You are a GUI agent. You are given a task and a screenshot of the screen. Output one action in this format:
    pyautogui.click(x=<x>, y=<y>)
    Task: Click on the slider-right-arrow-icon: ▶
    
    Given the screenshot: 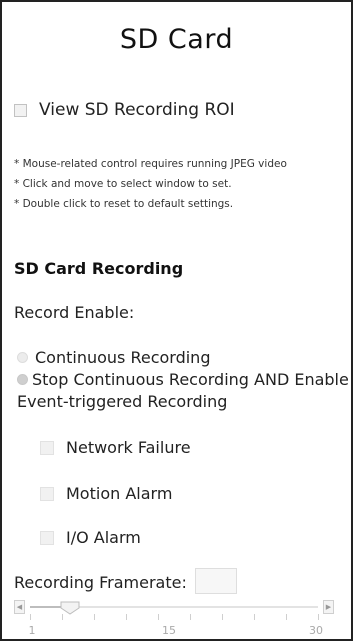 What is the action you would take?
    pyautogui.click(x=328, y=607)
    